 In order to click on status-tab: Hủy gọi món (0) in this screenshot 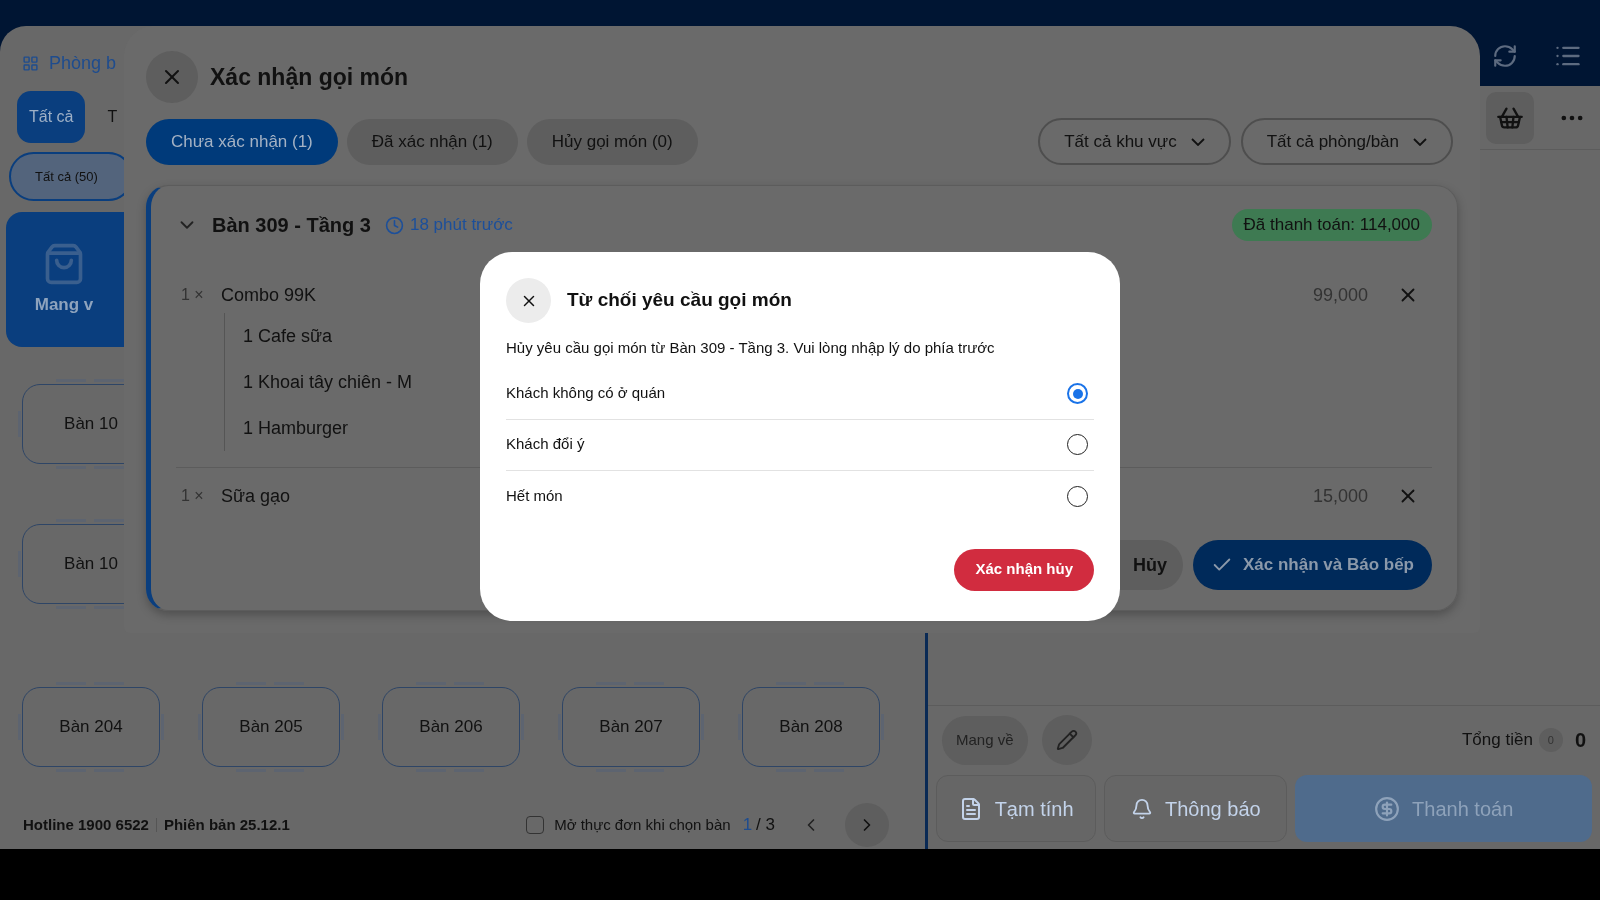, I will do `click(612, 141)`.